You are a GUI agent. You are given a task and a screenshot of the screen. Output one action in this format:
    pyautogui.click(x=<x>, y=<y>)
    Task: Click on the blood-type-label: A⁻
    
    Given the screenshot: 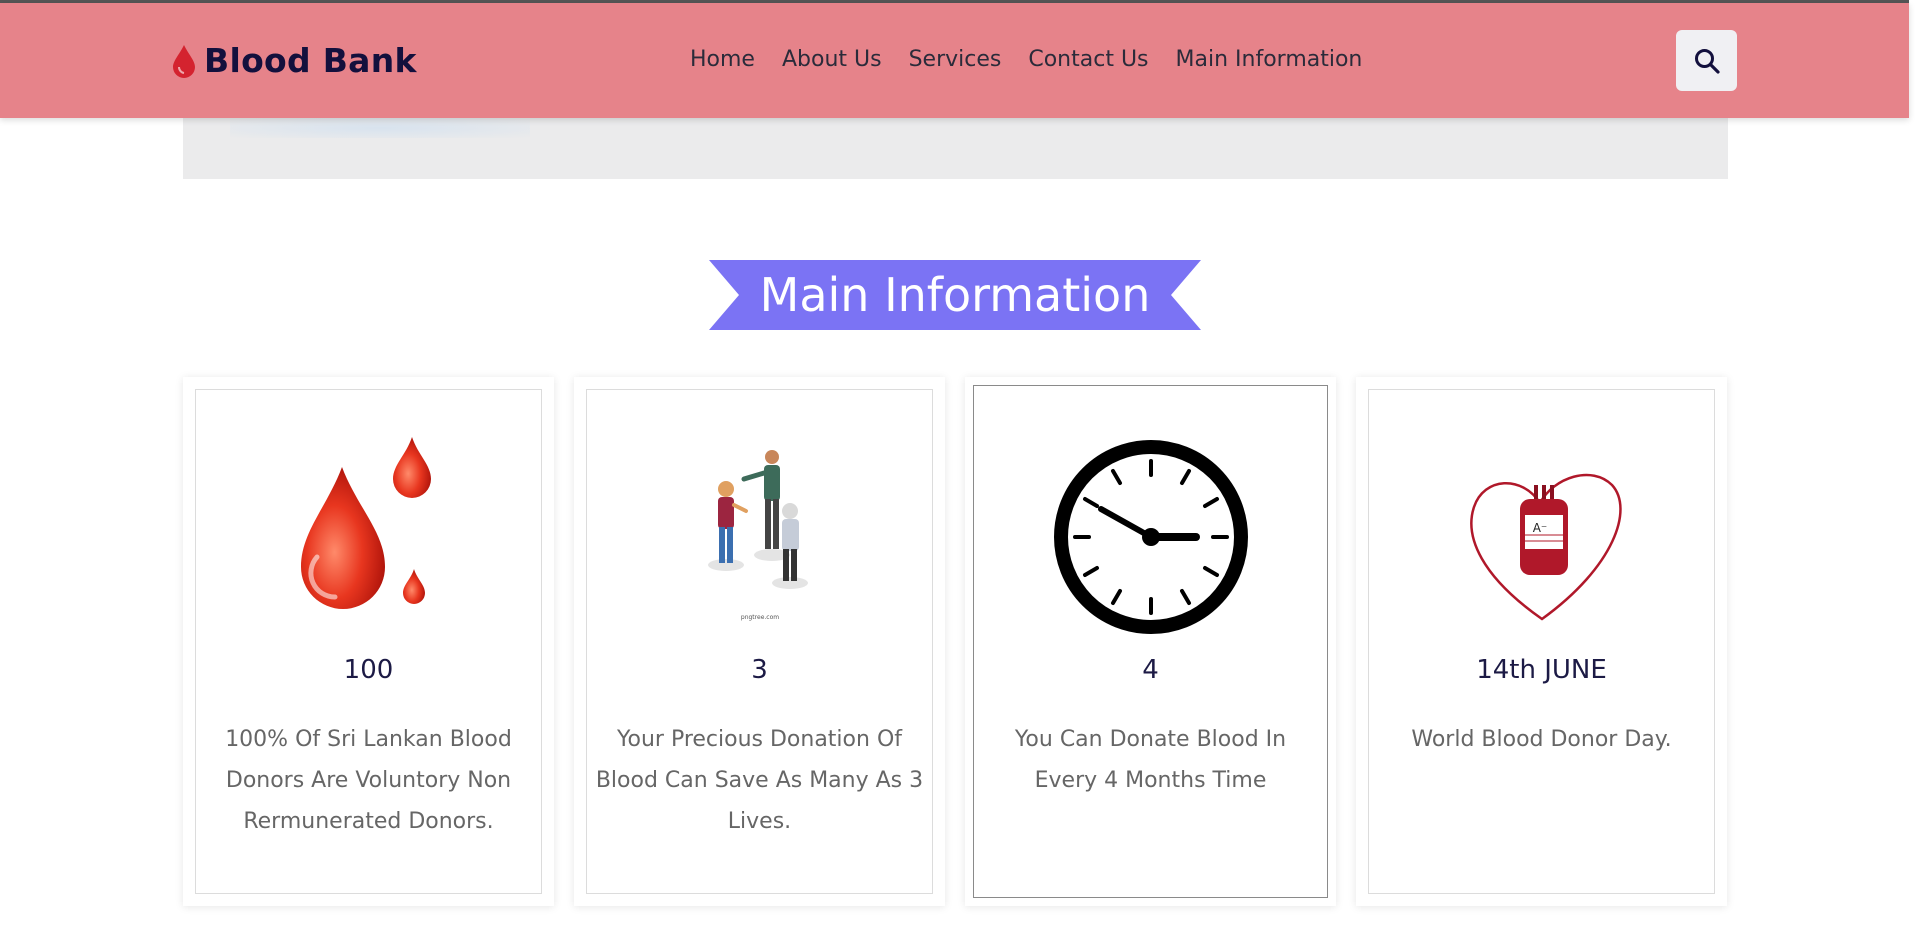 What is the action you would take?
    pyautogui.click(x=1539, y=528)
    